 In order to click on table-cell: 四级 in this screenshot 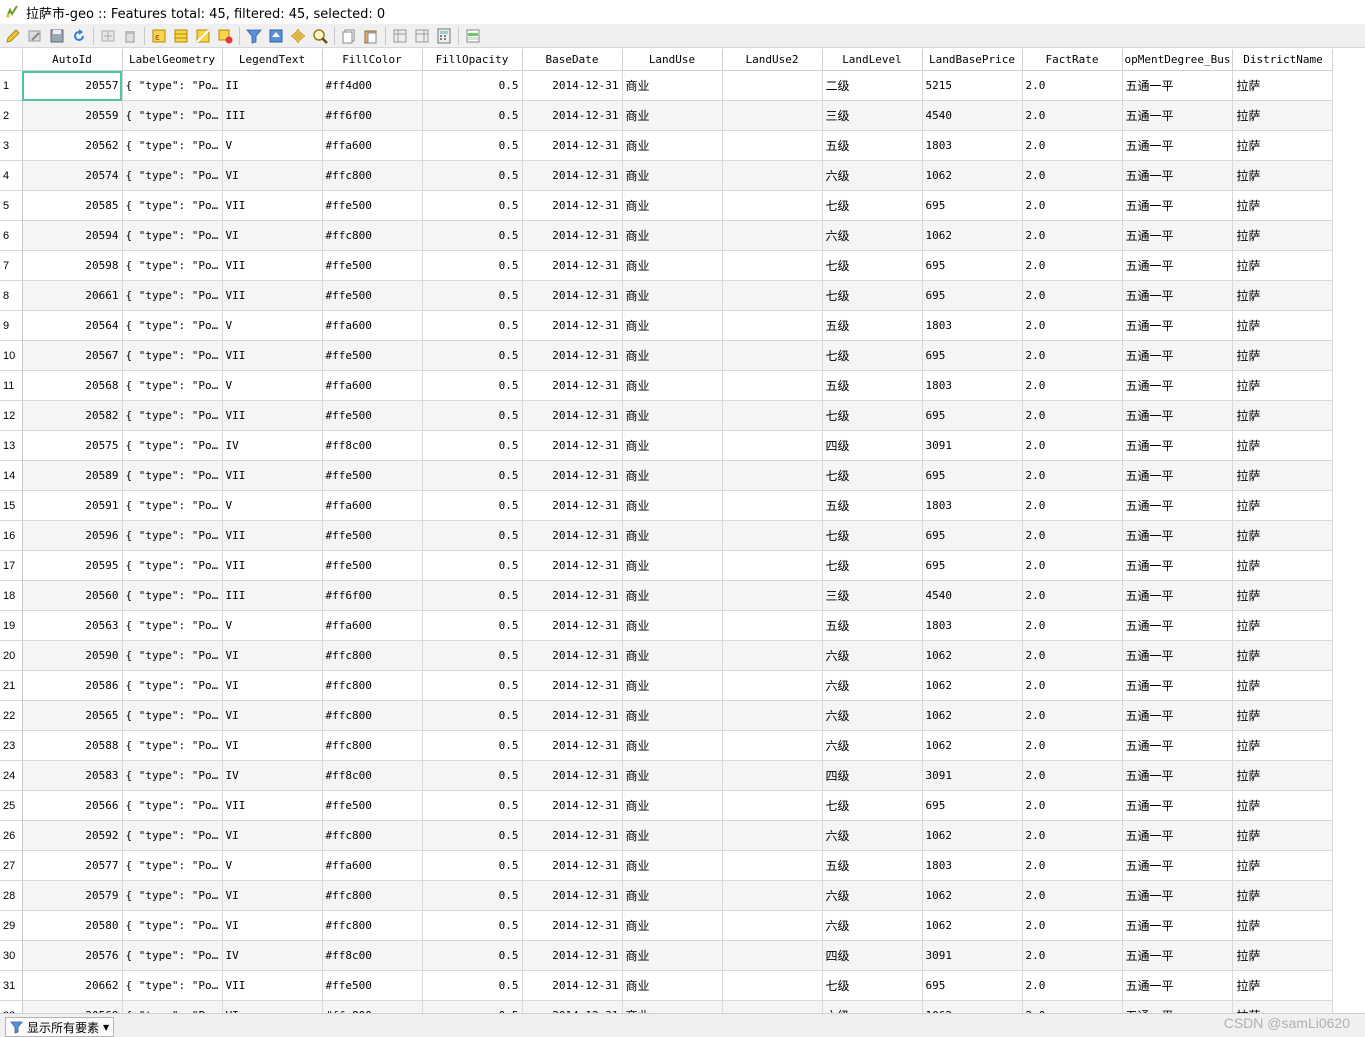, I will do `click(872, 955)`.